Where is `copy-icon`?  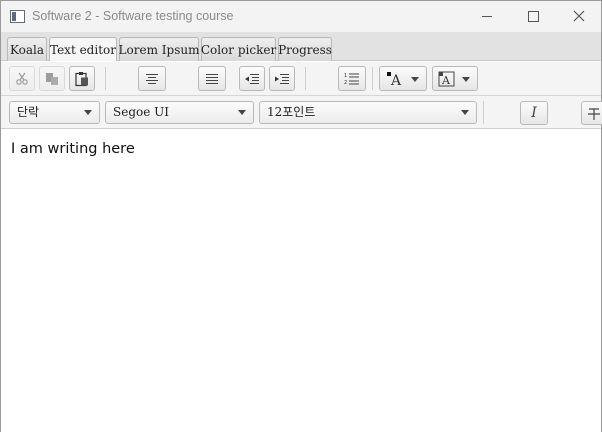
copy-icon is located at coordinates (52, 78).